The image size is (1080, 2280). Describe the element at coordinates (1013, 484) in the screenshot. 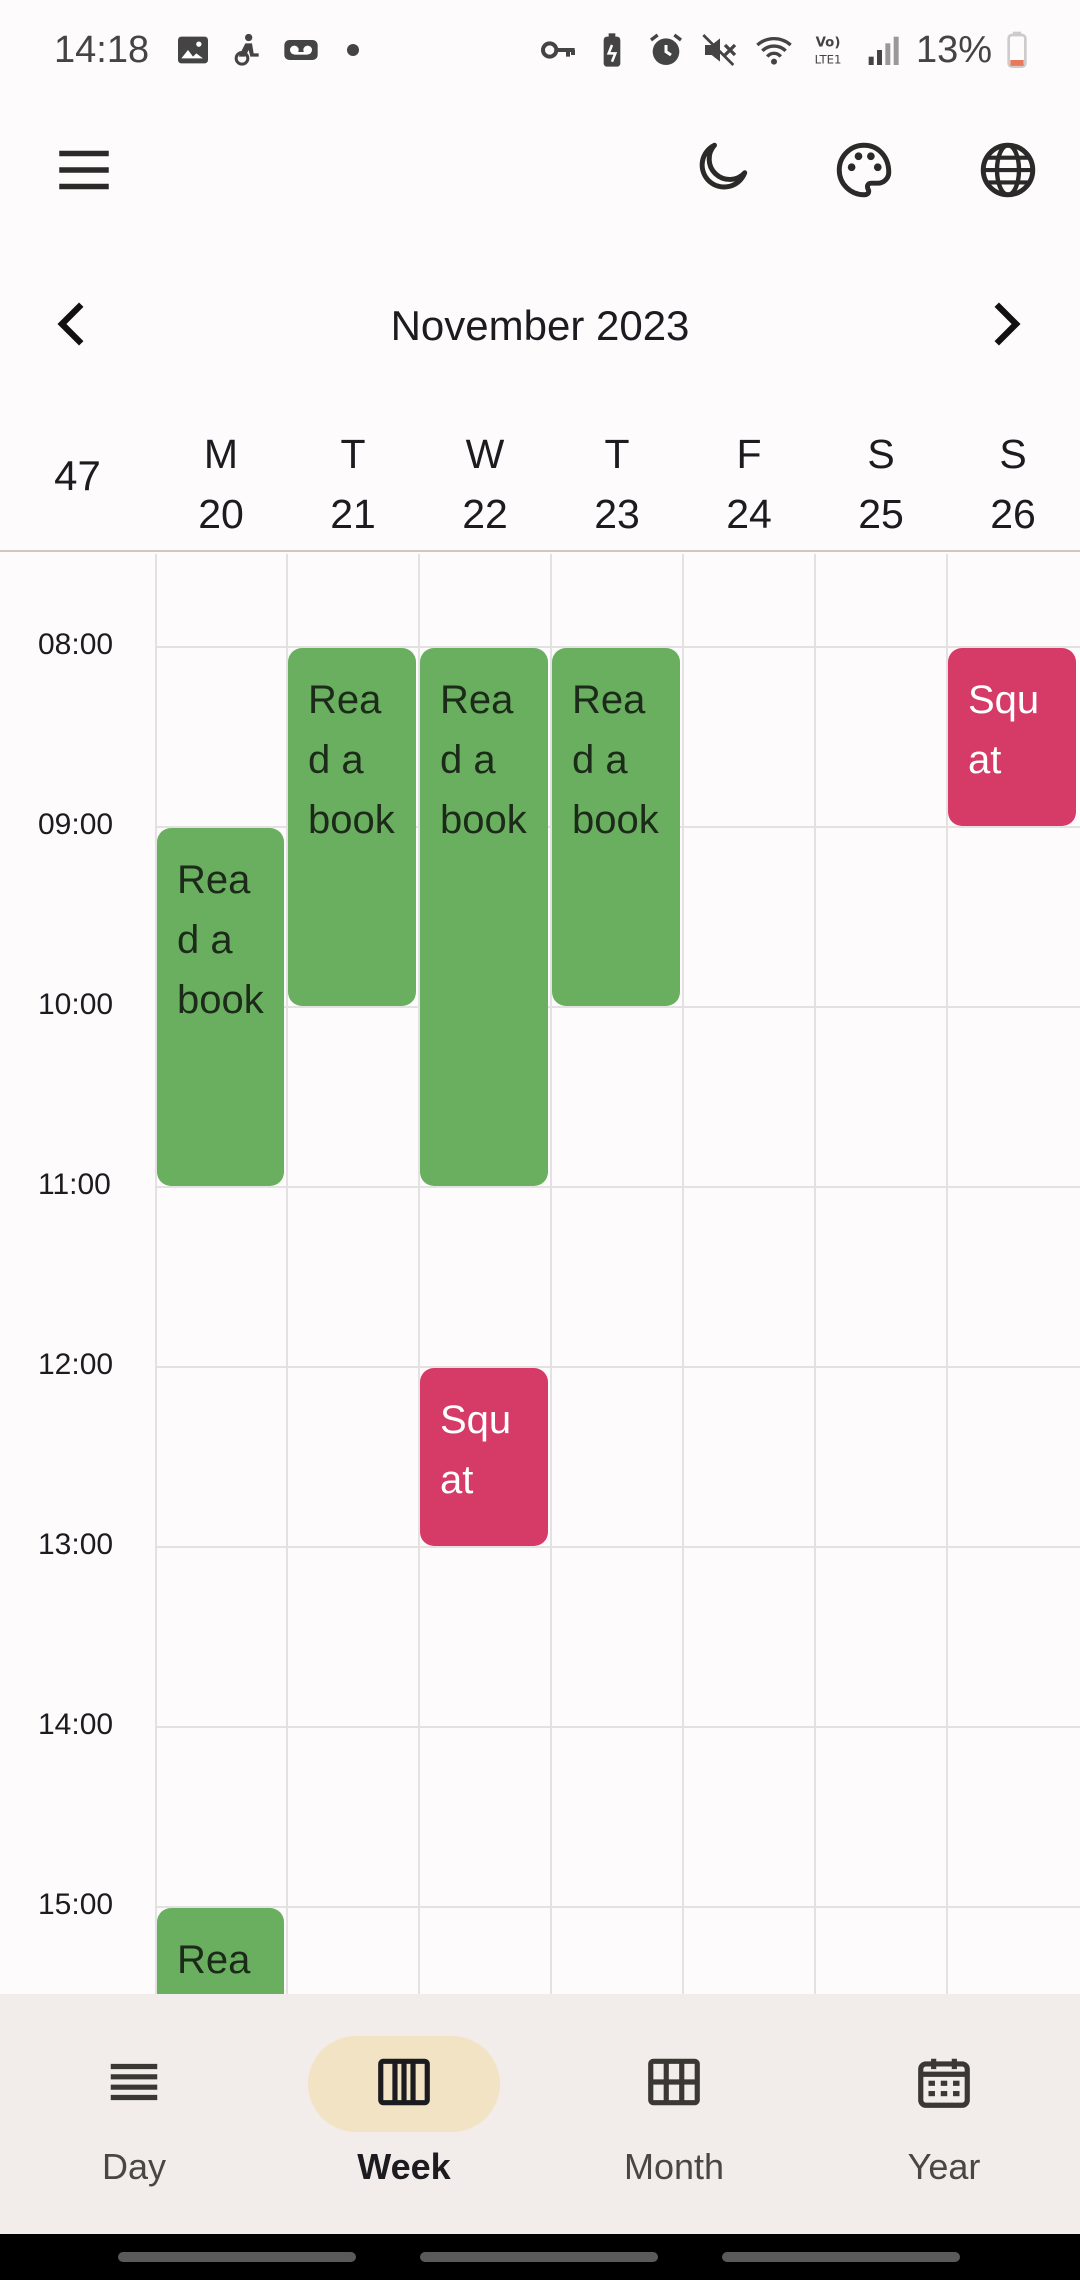

I see `day-header-sun: S 26` at that location.